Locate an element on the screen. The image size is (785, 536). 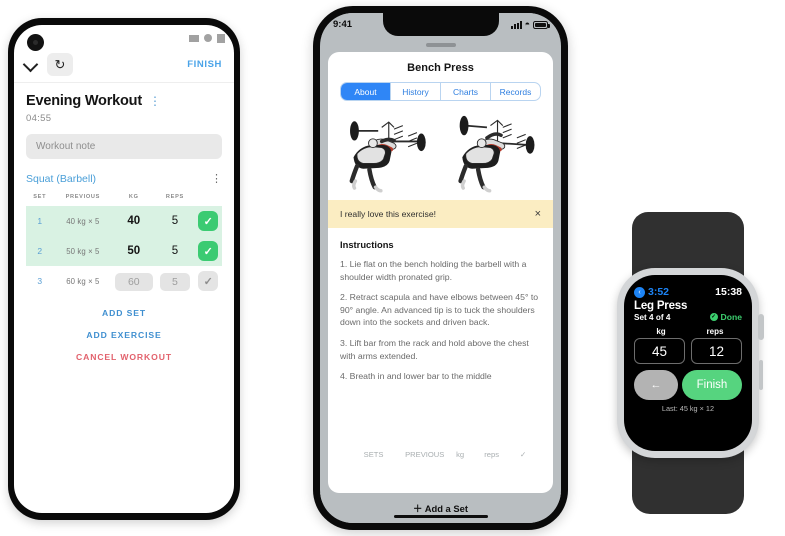
add-a-set-label: Add a Set is located at coordinates (446, 508).